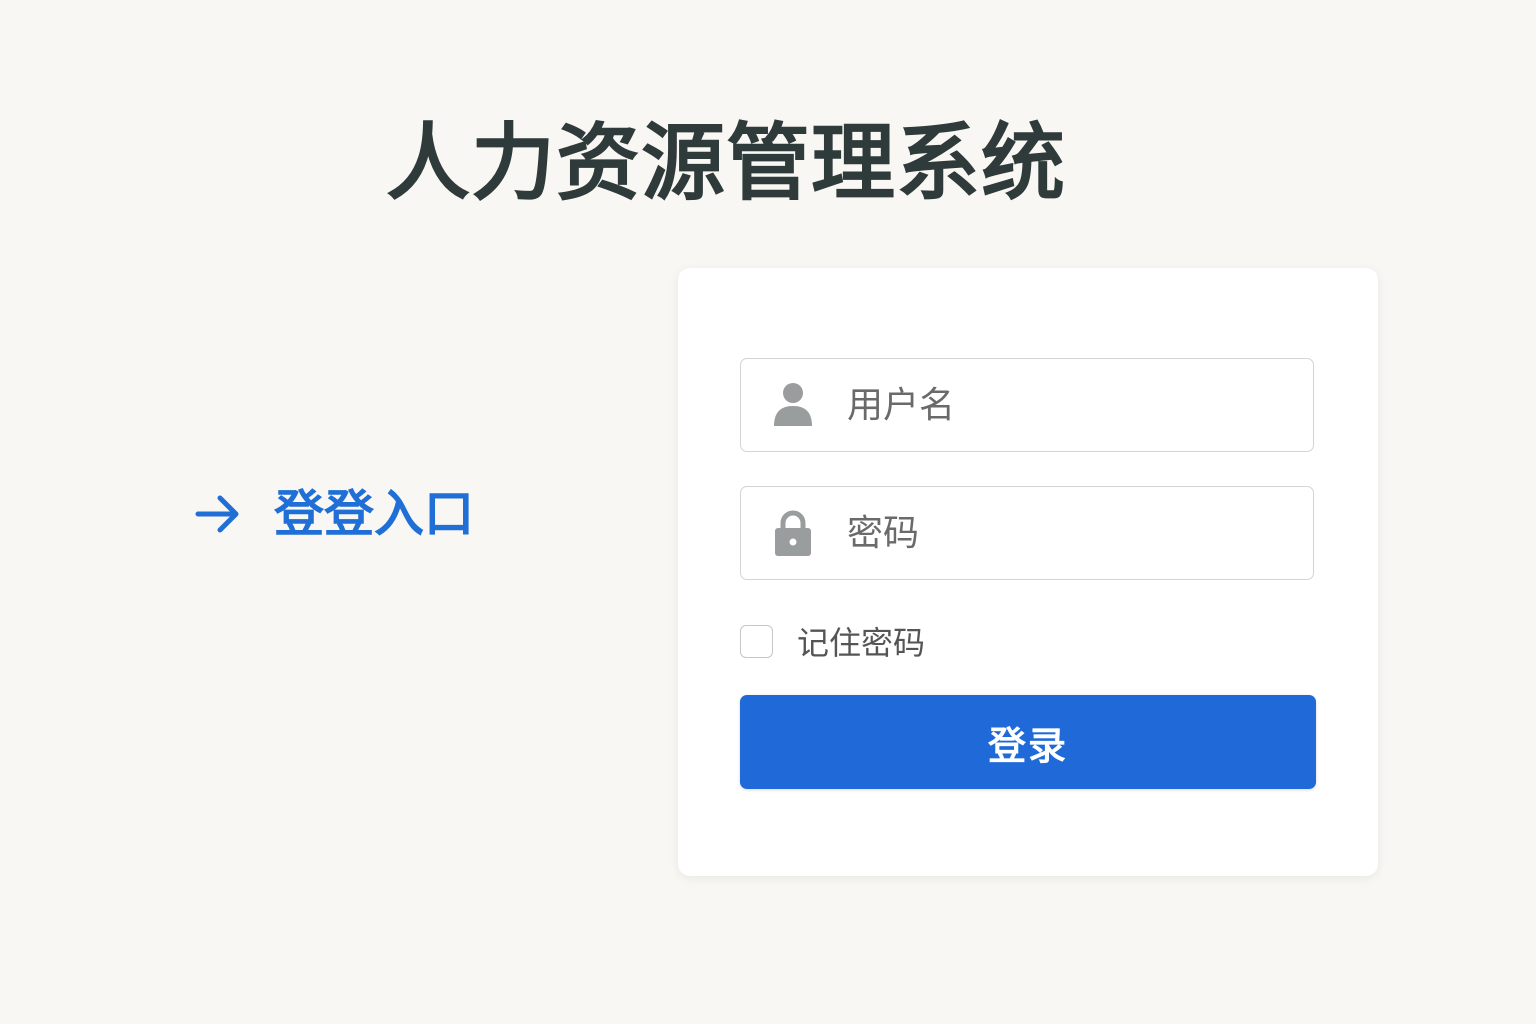 The image size is (1536, 1024). What do you see at coordinates (793, 405) in the screenshot?
I see `user-icon` at bounding box center [793, 405].